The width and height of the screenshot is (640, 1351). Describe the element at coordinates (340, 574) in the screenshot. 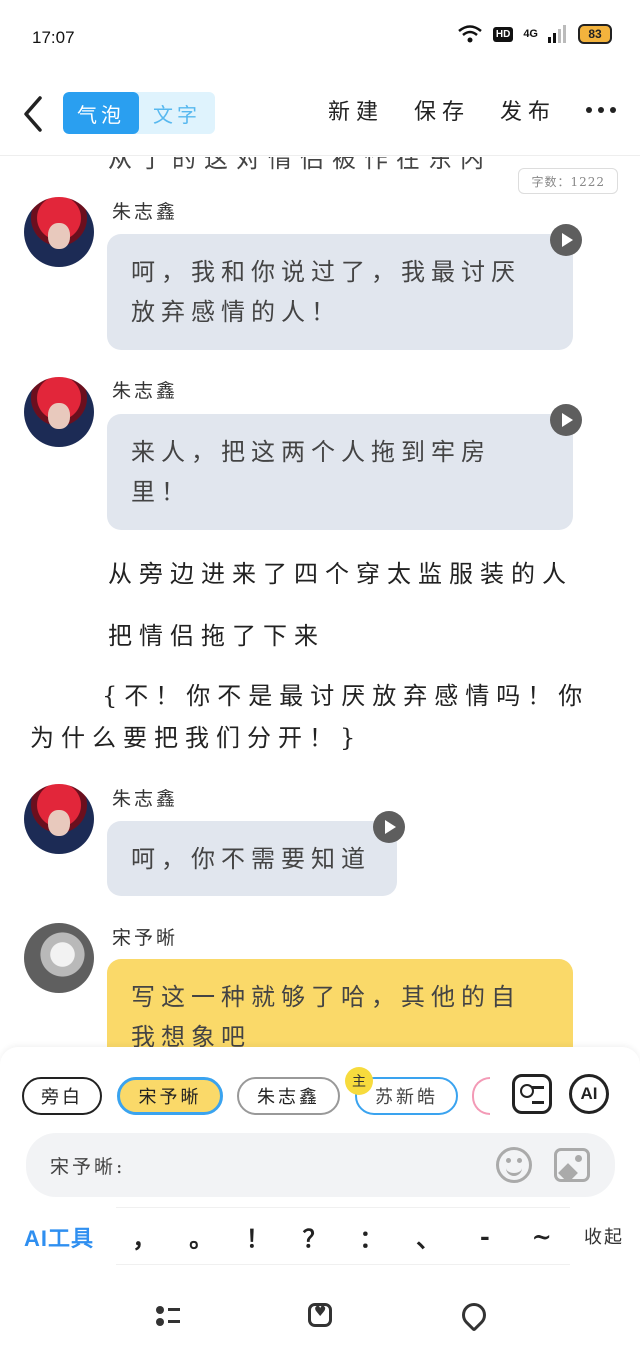

I see `narration-line: 从旁边进来了四个穿太监服装的人` at that location.